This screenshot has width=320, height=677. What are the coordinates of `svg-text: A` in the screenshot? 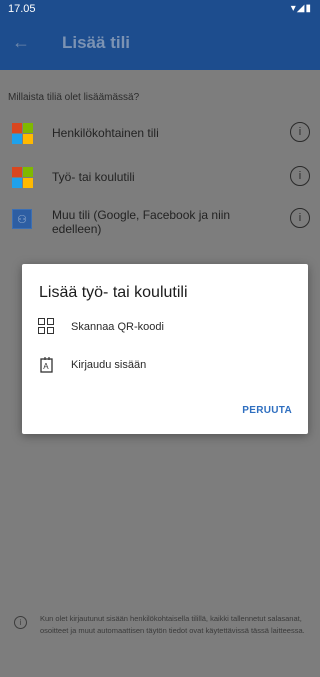 It's located at (46, 366).